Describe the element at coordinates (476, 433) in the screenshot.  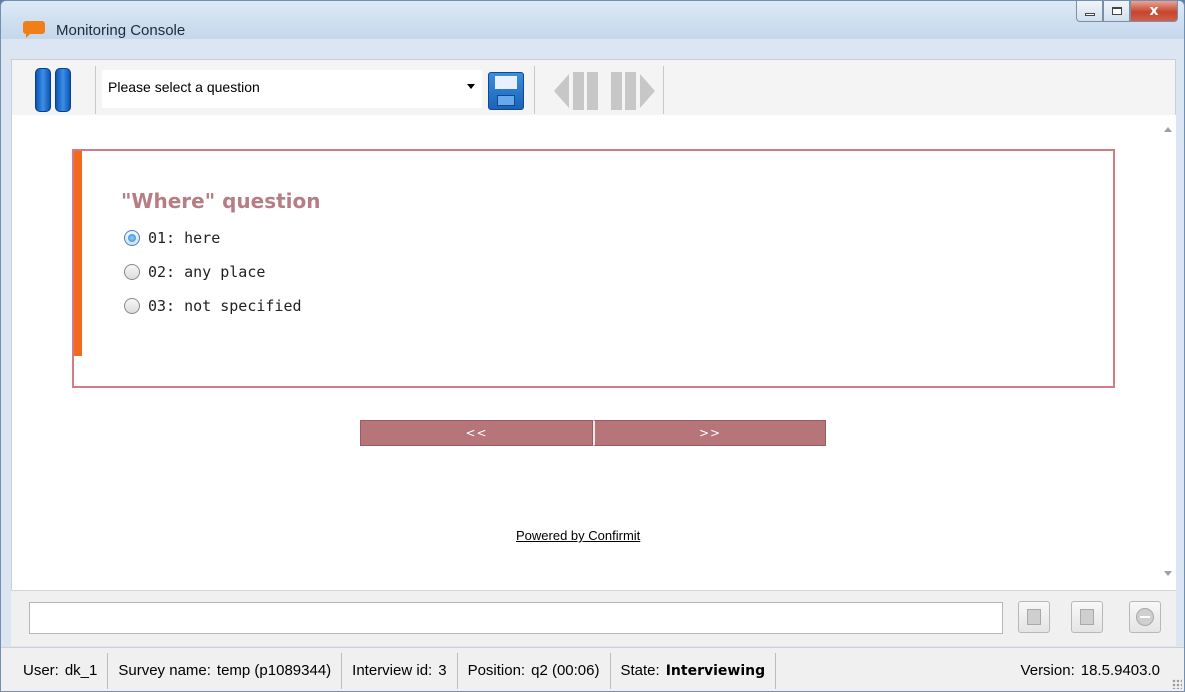
I see `back-button: <<` at that location.